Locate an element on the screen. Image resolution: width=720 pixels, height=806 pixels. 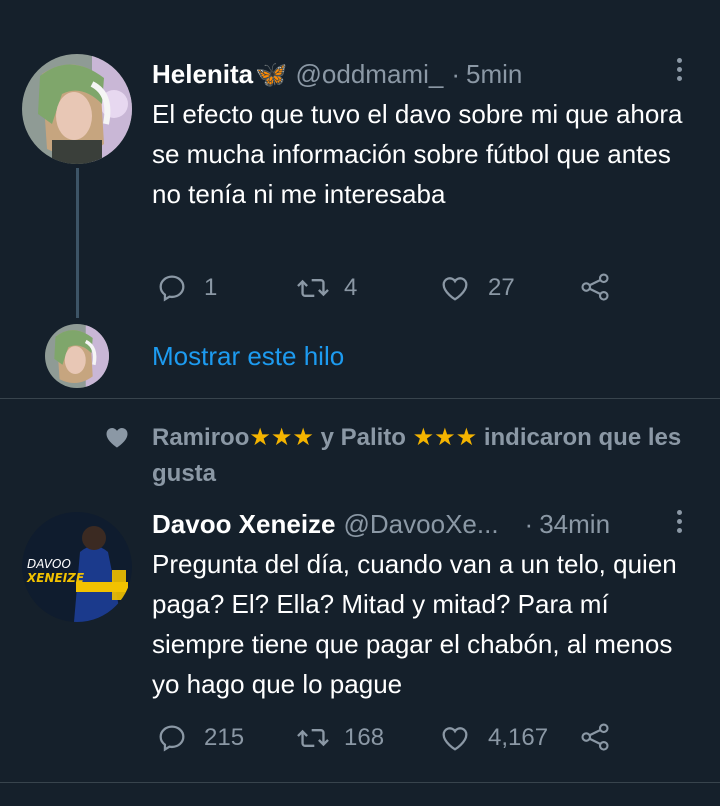
like-button: 4,167 is located at coordinates (493, 738).